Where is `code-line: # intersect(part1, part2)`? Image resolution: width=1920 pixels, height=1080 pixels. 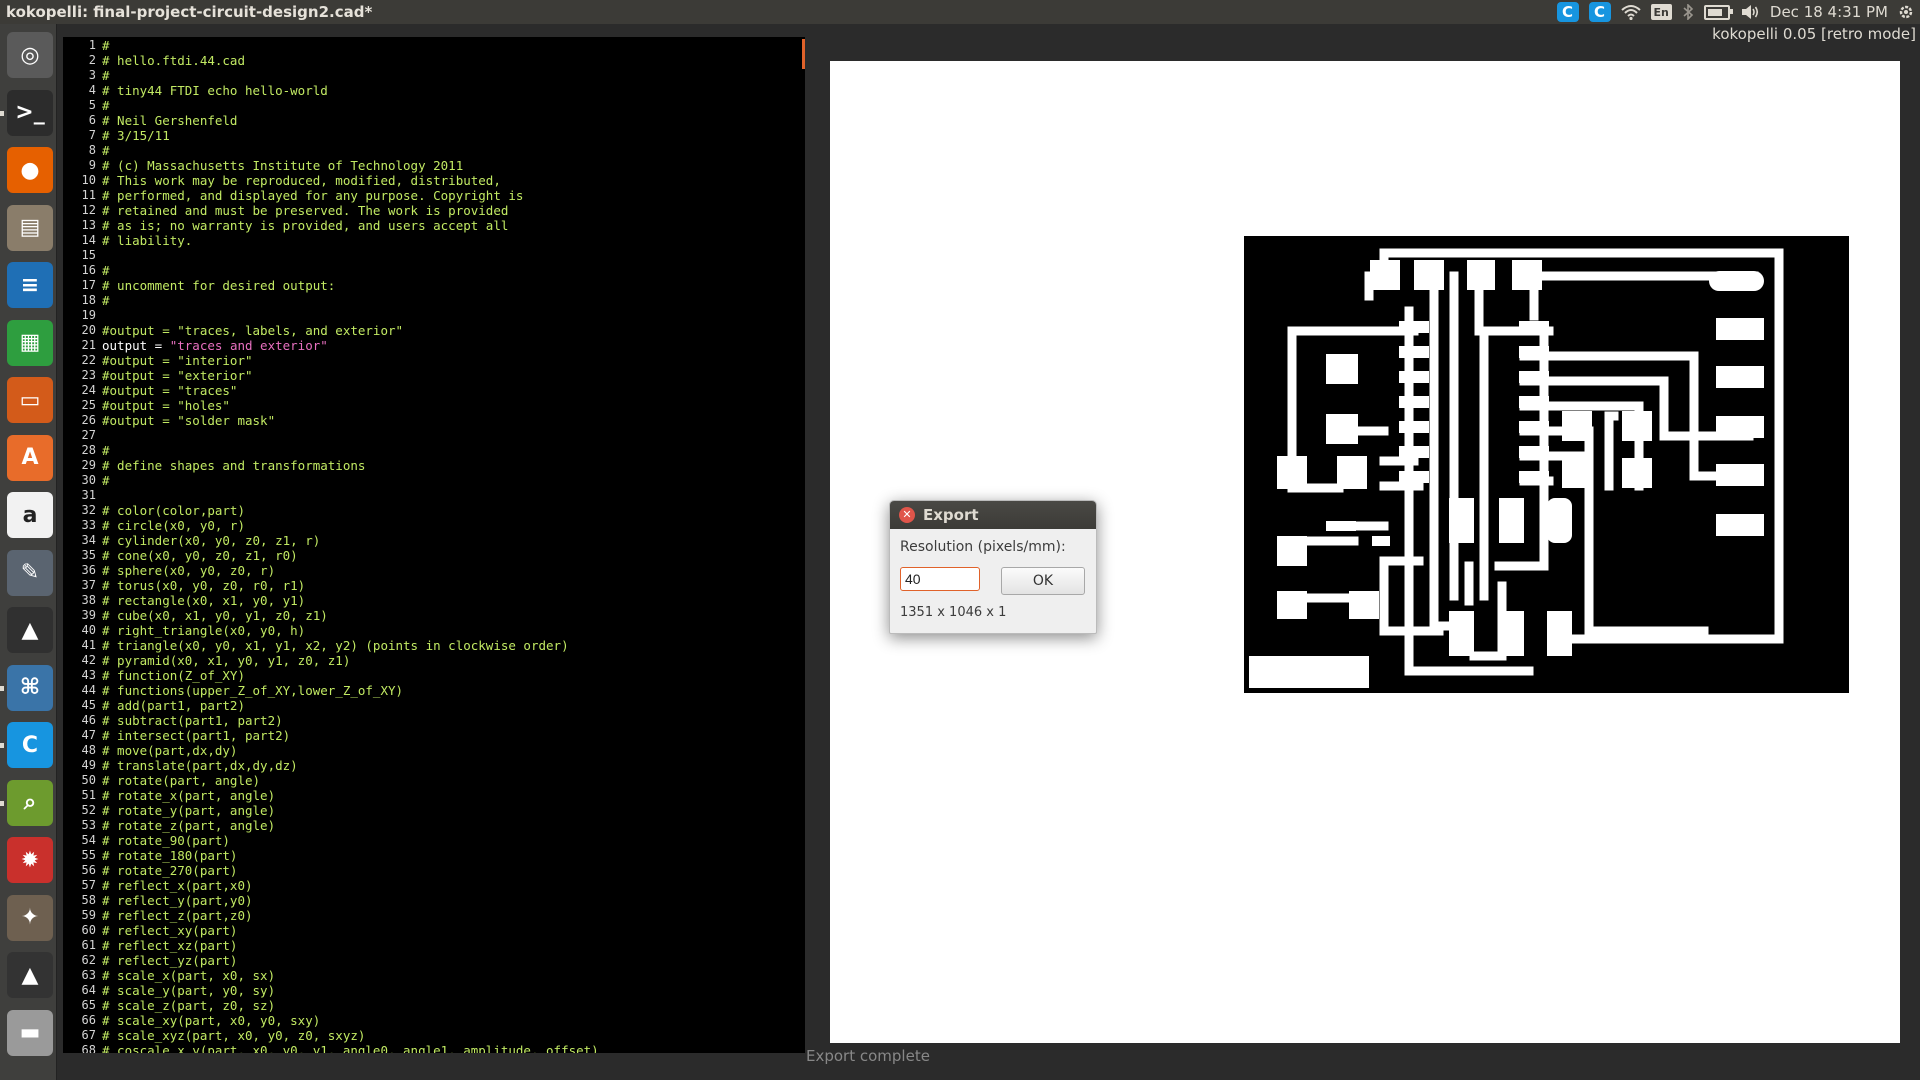 code-line: # intersect(part1, part2) is located at coordinates (452, 735).